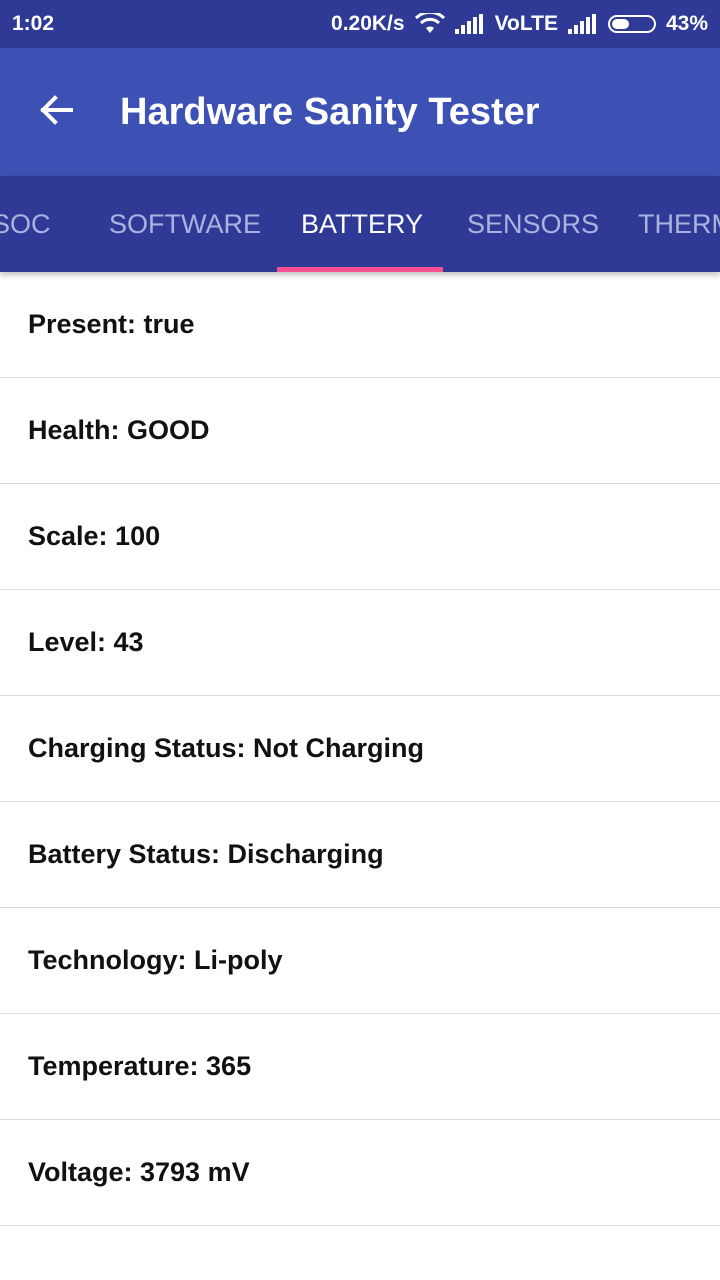 The height and width of the screenshot is (1280, 720). I want to click on list-item-text: Temperature: 365, so click(140, 1066).